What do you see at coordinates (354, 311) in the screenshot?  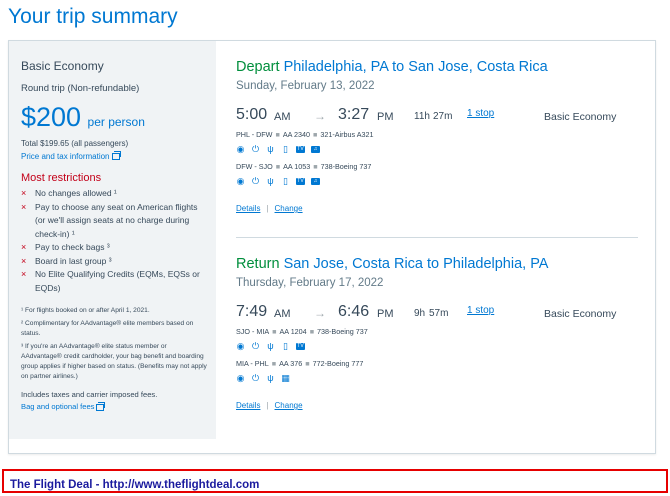 I see `arrive-time: 6:46` at bounding box center [354, 311].